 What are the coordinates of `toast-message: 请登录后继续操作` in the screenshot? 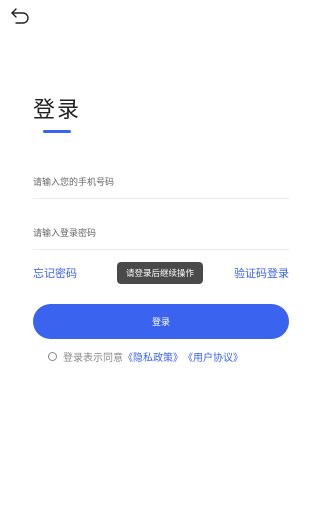 It's located at (160, 273).